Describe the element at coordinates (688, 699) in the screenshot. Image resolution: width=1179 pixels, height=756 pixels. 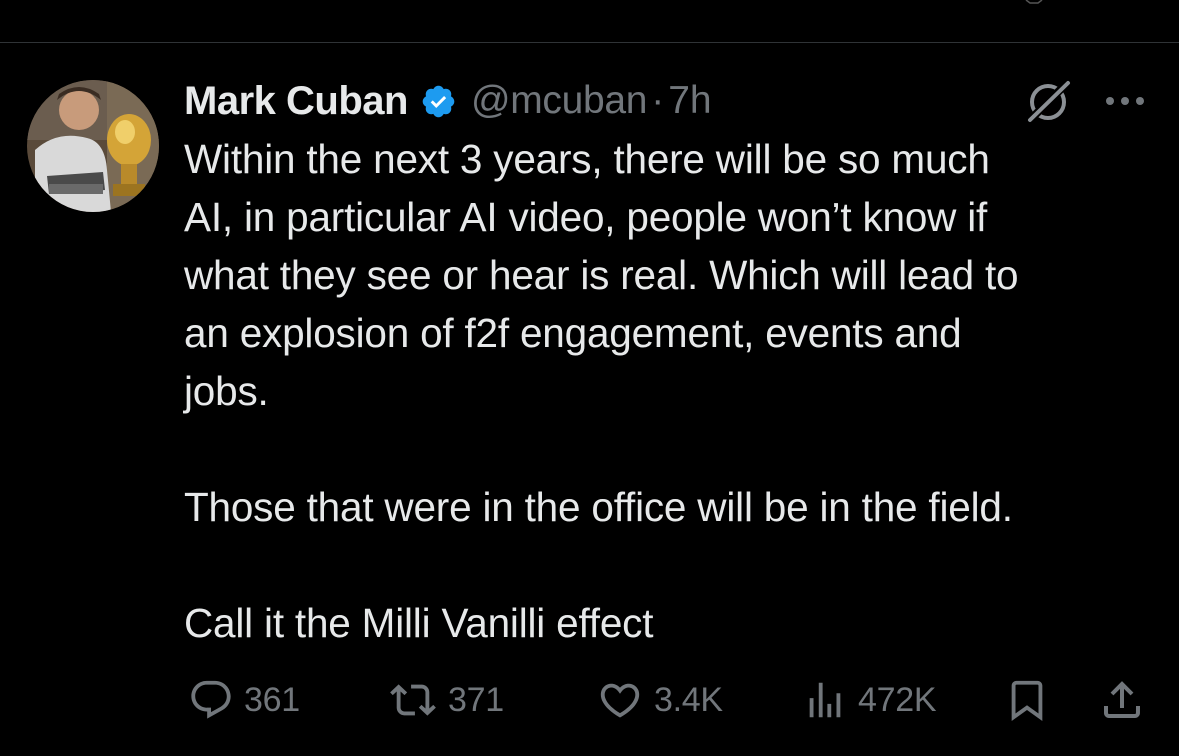
I see `like-count: 3.4K` at that location.